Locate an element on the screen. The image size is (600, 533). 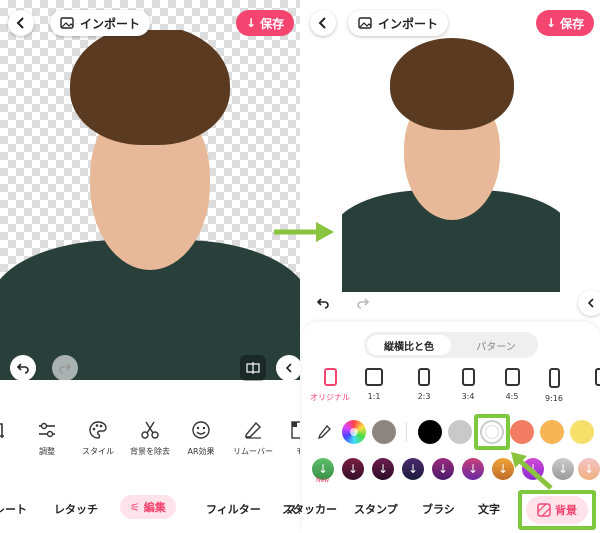
bottom-tabbar-left: レート レタッチ ⚟ 編集 フィルター スタッカー is located at coordinates (150, 510).